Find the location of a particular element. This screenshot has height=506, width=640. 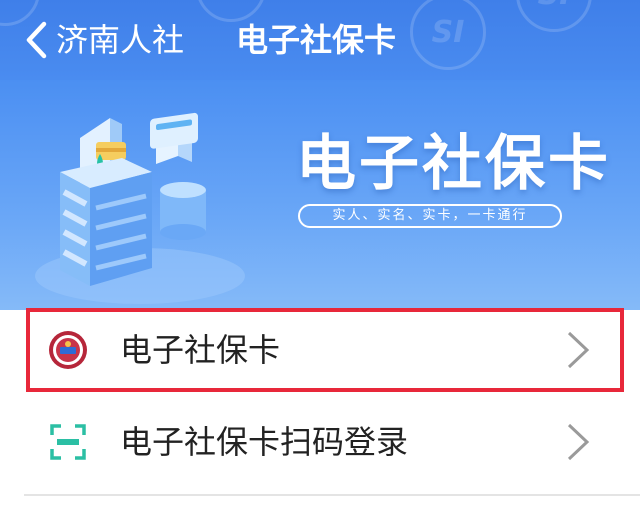

menu-item-label: 电子社保卡 is located at coordinates (200, 350).